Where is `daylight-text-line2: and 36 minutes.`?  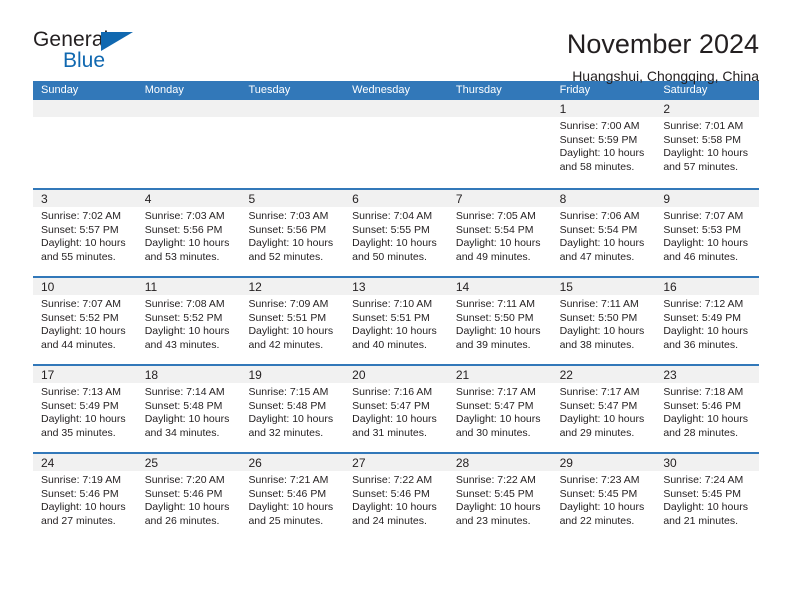 daylight-text-line2: and 36 minutes. is located at coordinates (701, 344).